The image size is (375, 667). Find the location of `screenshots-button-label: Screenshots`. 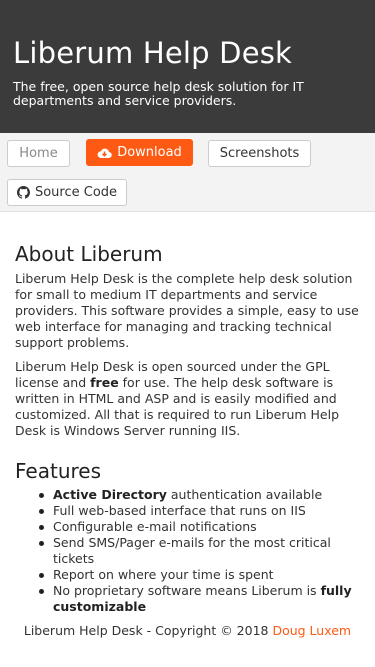

screenshots-button-label: Screenshots is located at coordinates (259, 153).